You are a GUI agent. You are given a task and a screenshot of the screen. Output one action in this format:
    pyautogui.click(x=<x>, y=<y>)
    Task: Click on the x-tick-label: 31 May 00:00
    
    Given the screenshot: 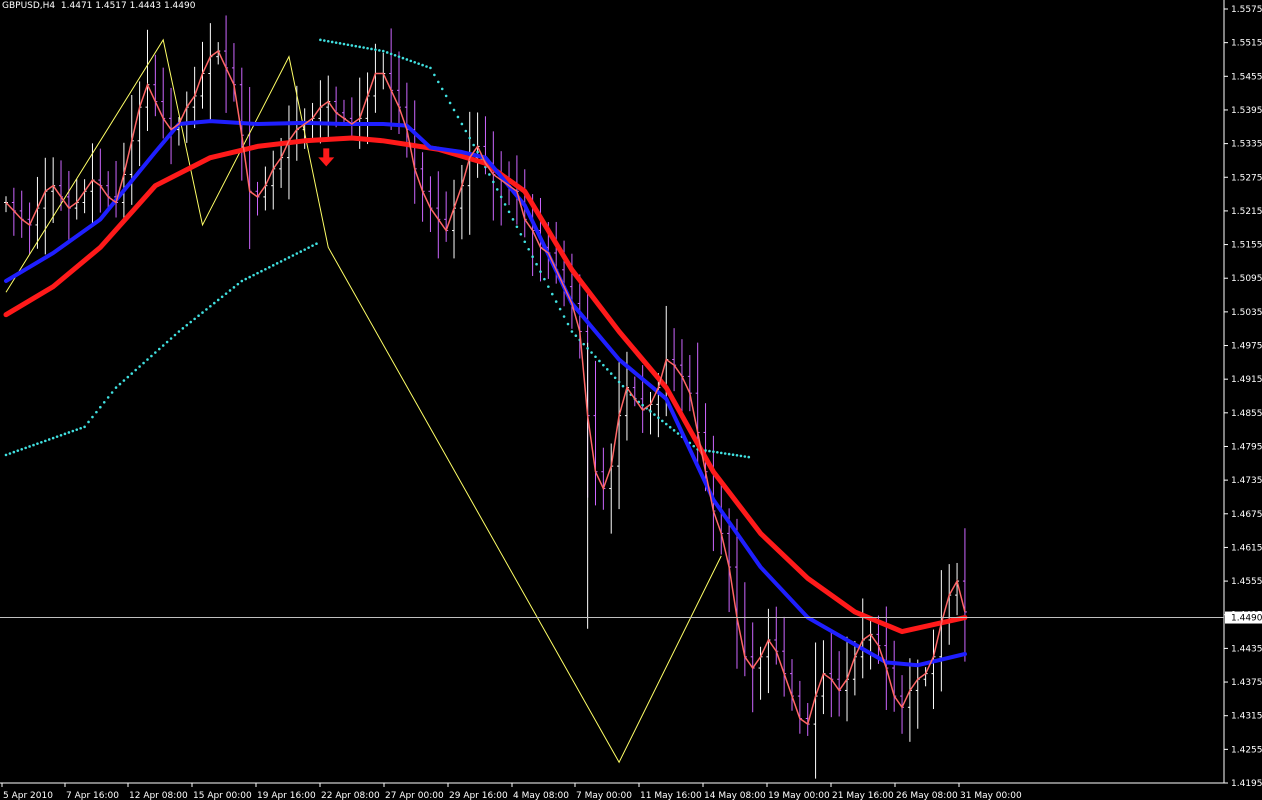 What is the action you would take?
    pyautogui.click(x=991, y=795)
    